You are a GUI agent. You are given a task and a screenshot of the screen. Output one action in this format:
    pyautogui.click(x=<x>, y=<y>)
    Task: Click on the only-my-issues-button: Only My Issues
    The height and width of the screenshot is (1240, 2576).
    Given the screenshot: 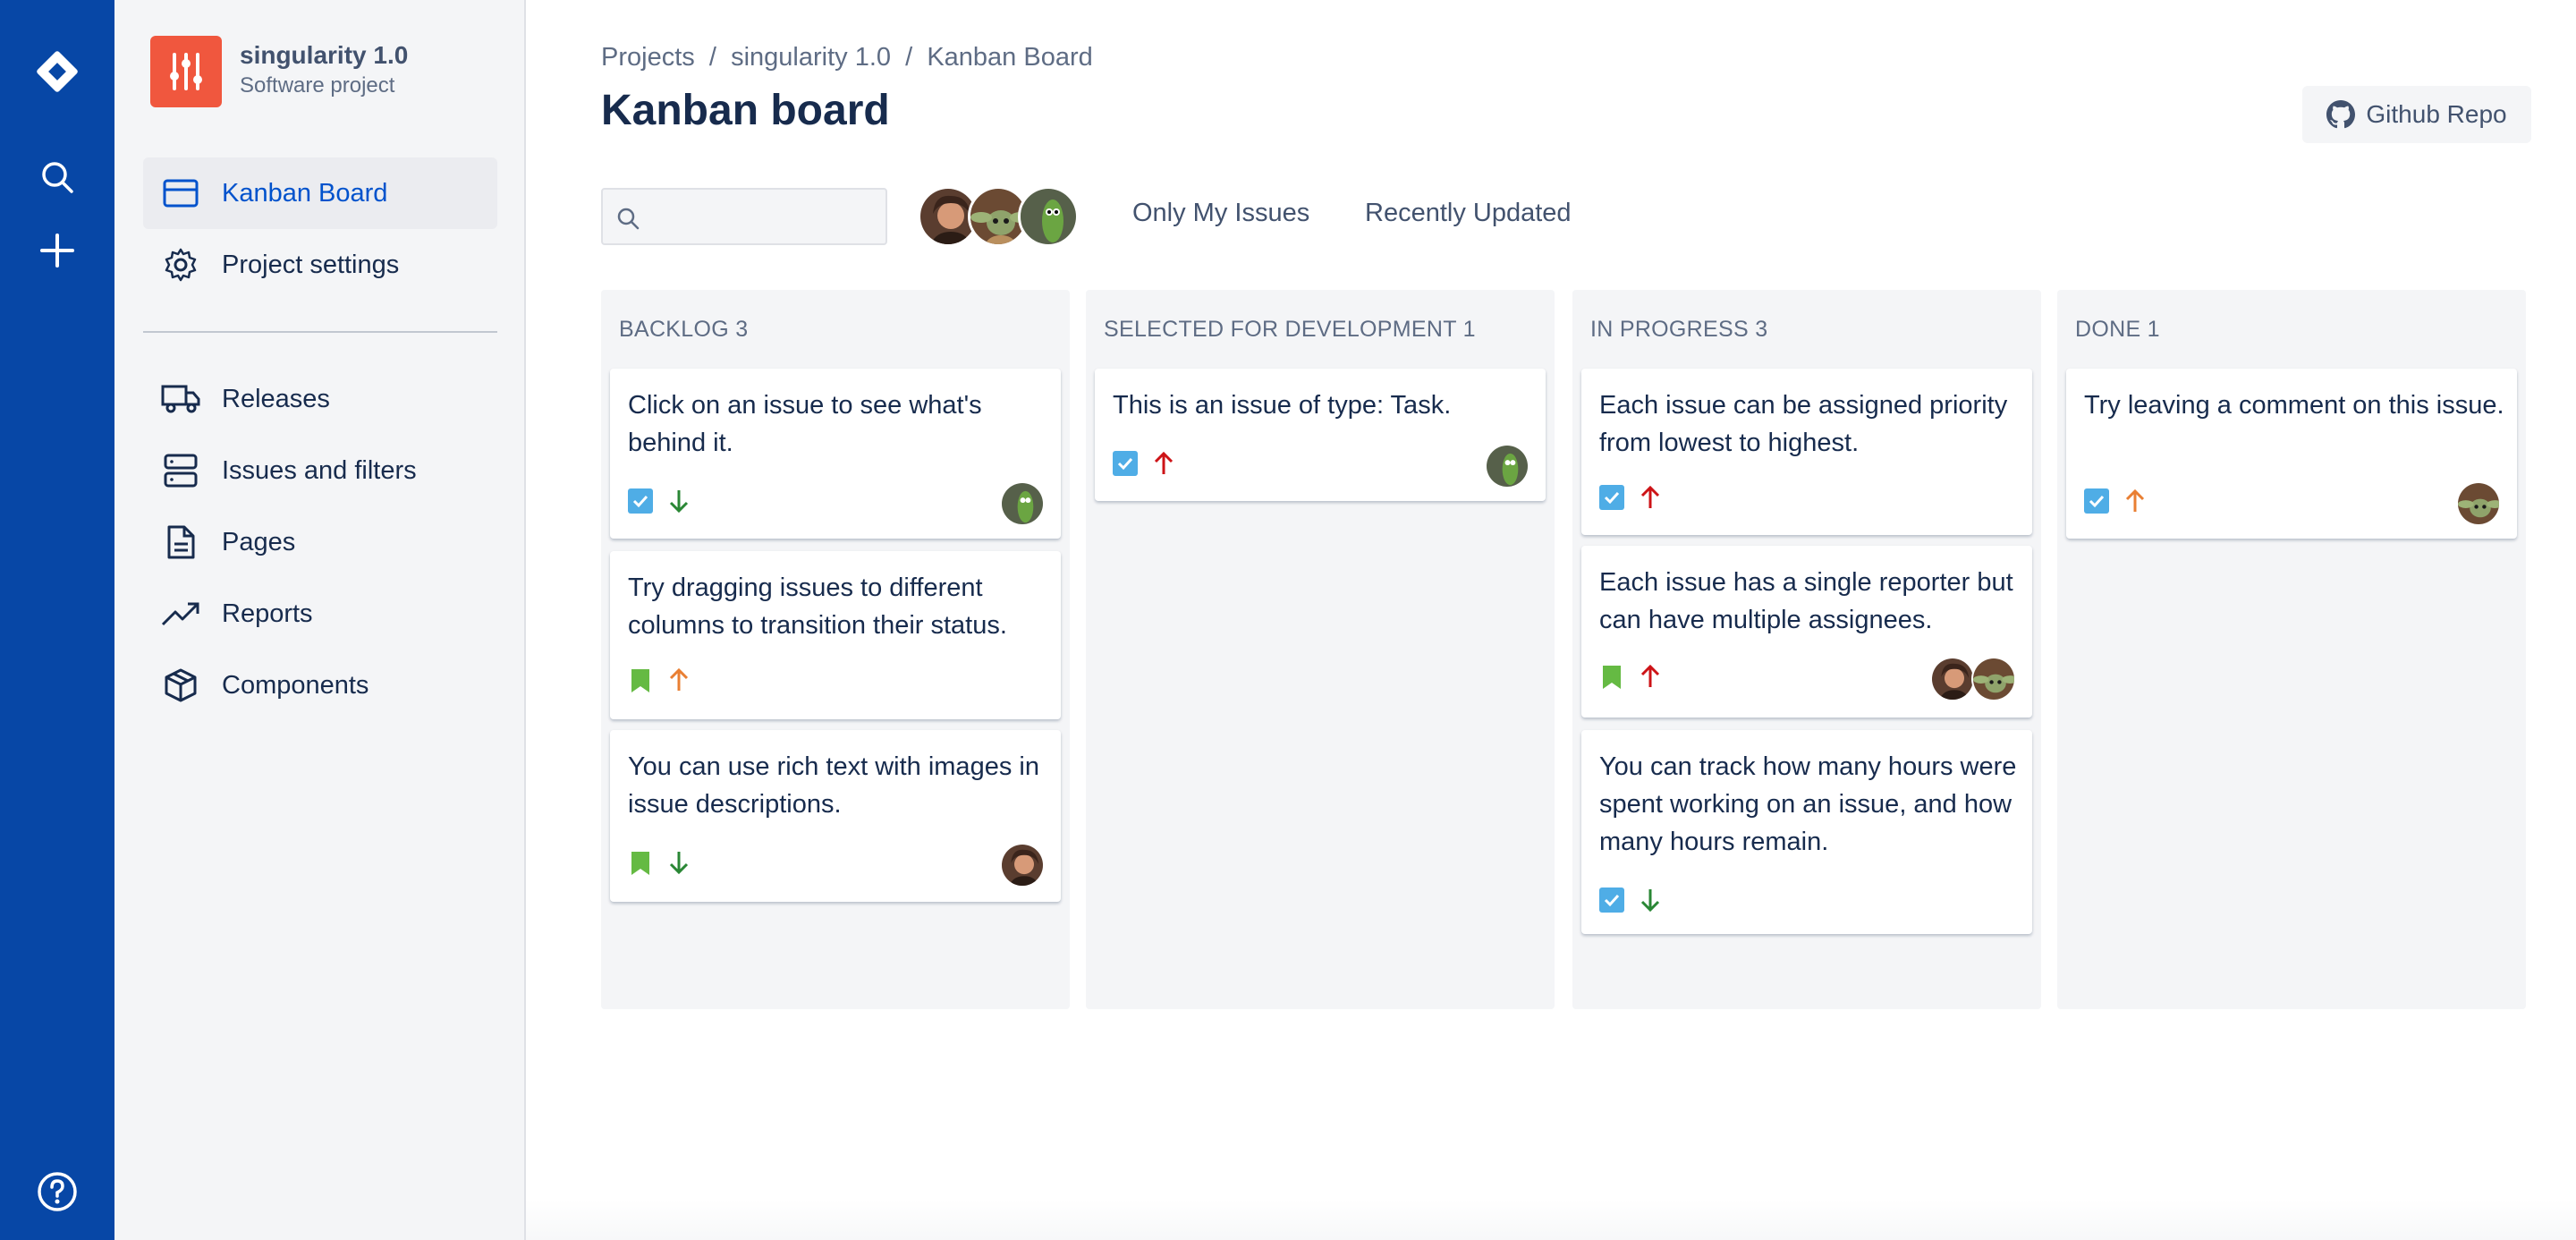 What is the action you would take?
    pyautogui.click(x=1220, y=213)
    